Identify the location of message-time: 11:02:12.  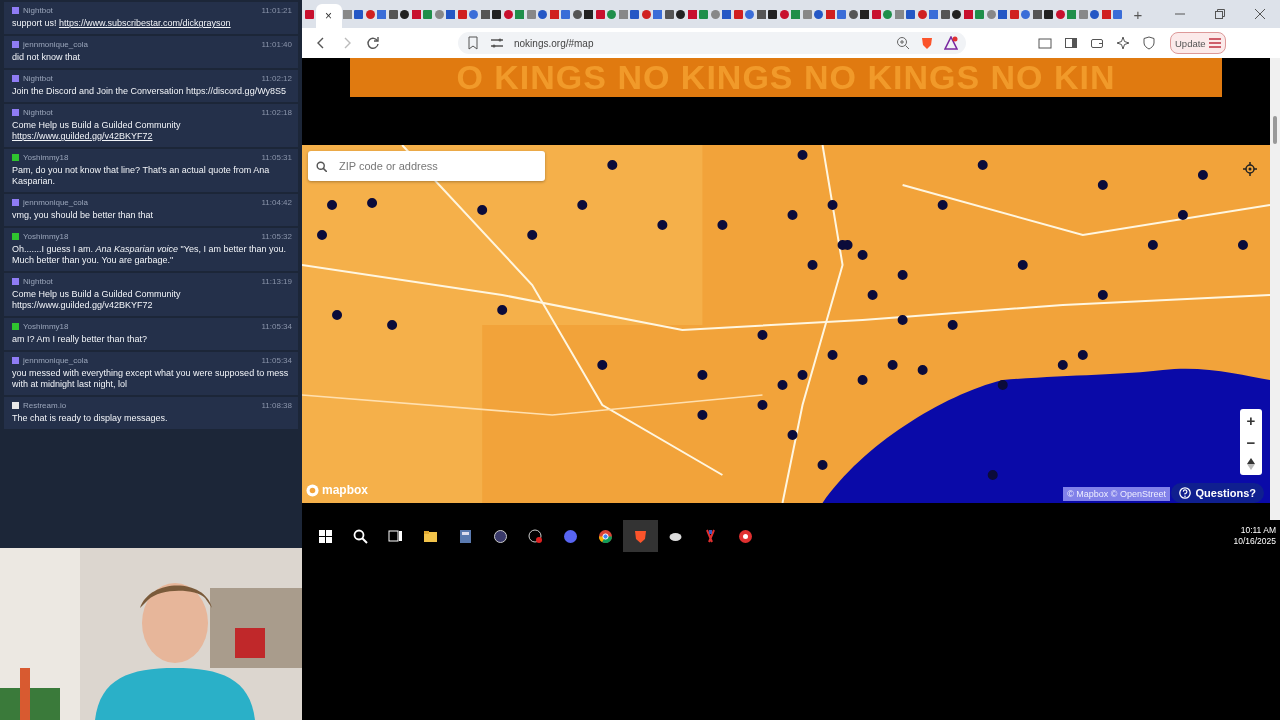
(276, 78).